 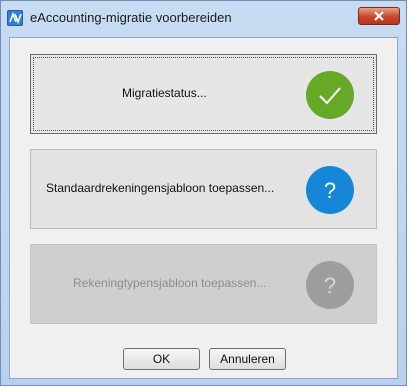 What do you see at coordinates (247, 359) in the screenshot?
I see `cancel-button: Annuleren` at bounding box center [247, 359].